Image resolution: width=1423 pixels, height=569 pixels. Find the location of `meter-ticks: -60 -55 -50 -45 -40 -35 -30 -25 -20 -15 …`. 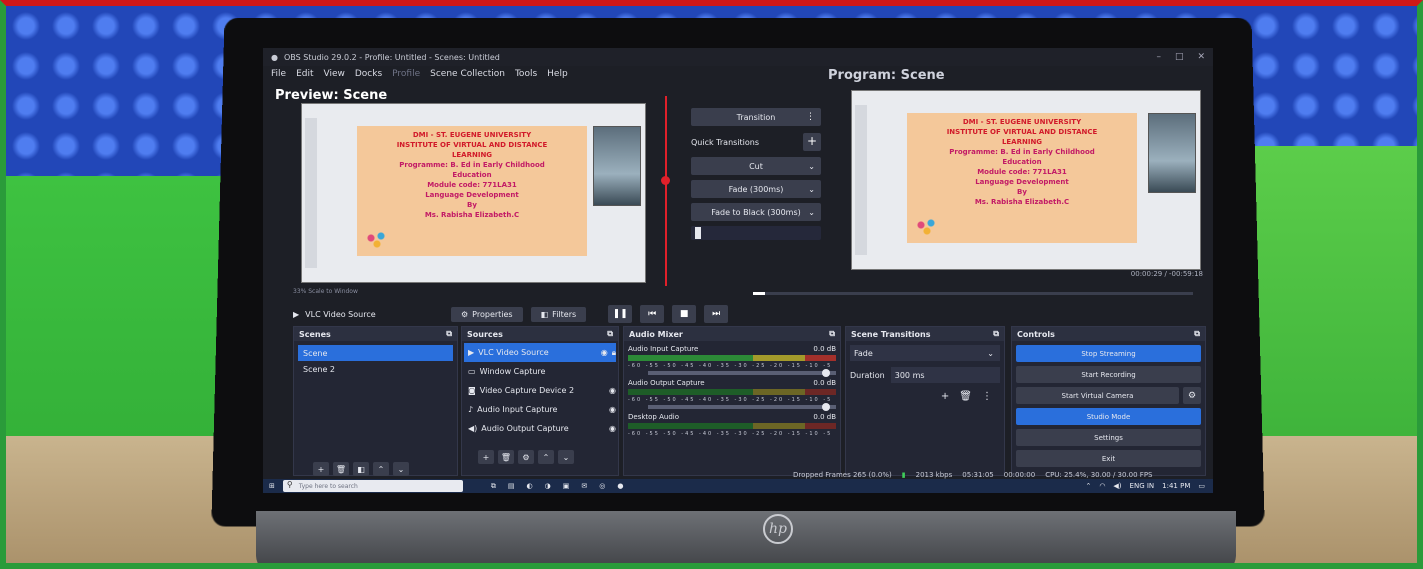

meter-ticks: -60 -55 -50 -45 -40 -35 -30 -25 -20 -15 … is located at coordinates (732, 366).